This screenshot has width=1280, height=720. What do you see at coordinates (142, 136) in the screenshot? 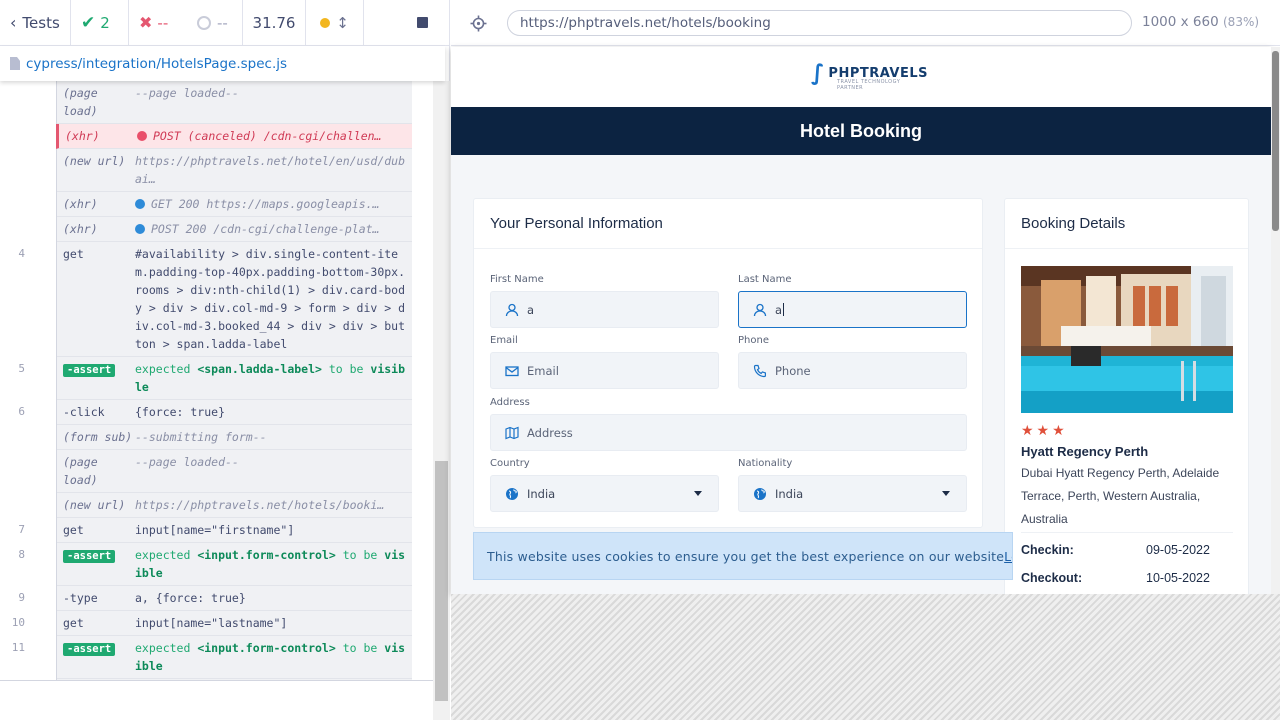
I see `xhr-failed-dot-icon` at bounding box center [142, 136].